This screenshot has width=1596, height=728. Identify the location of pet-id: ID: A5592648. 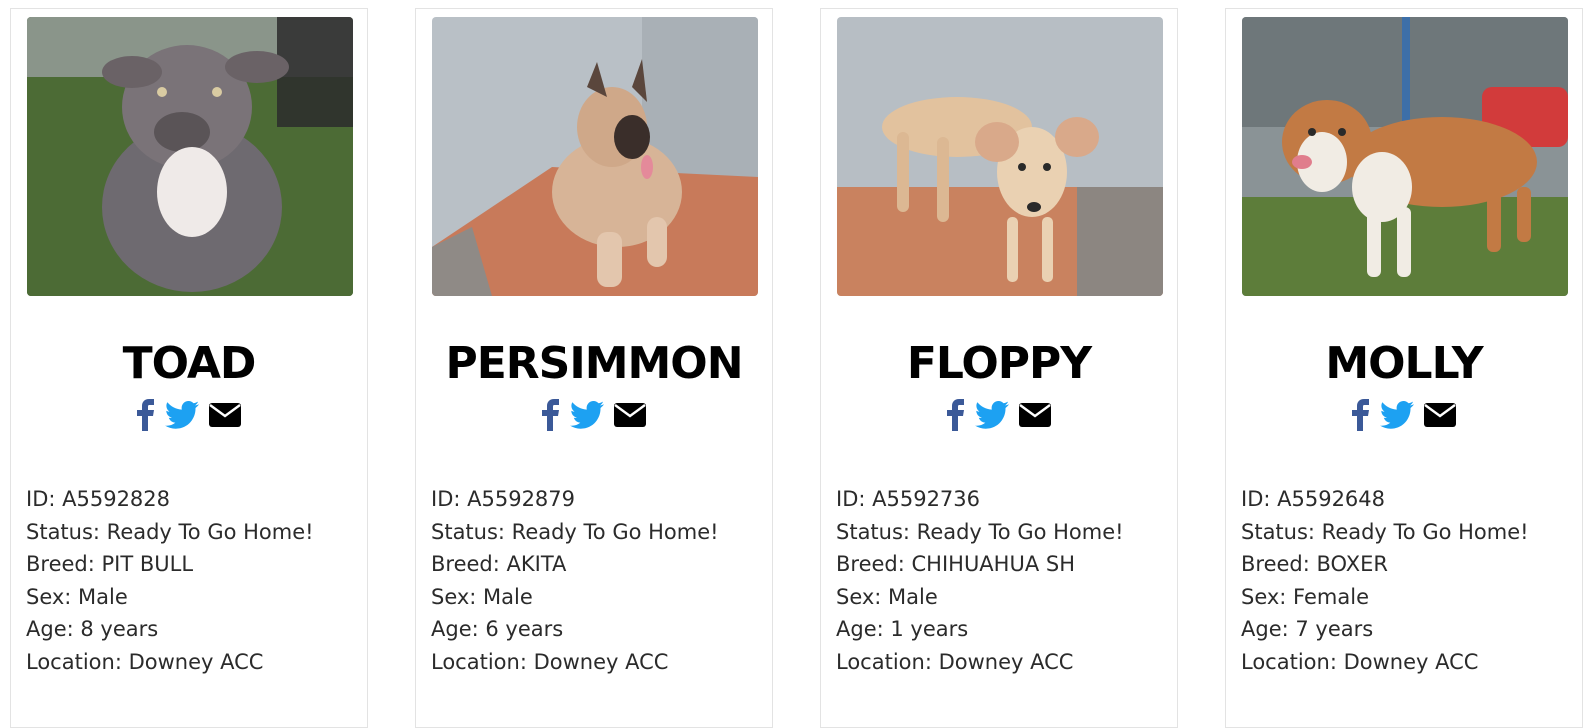
(1313, 499).